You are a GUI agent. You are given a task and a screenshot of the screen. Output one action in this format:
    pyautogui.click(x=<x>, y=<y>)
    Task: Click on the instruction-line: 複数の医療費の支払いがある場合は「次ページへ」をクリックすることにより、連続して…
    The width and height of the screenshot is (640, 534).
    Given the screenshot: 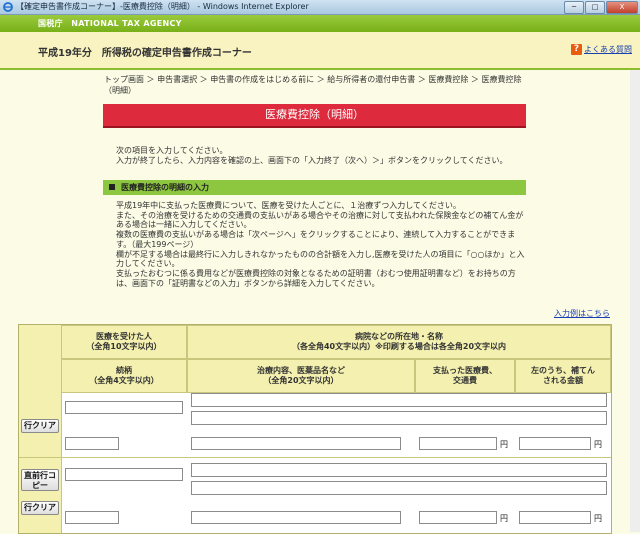 What is the action you would take?
    pyautogui.click(x=316, y=239)
    